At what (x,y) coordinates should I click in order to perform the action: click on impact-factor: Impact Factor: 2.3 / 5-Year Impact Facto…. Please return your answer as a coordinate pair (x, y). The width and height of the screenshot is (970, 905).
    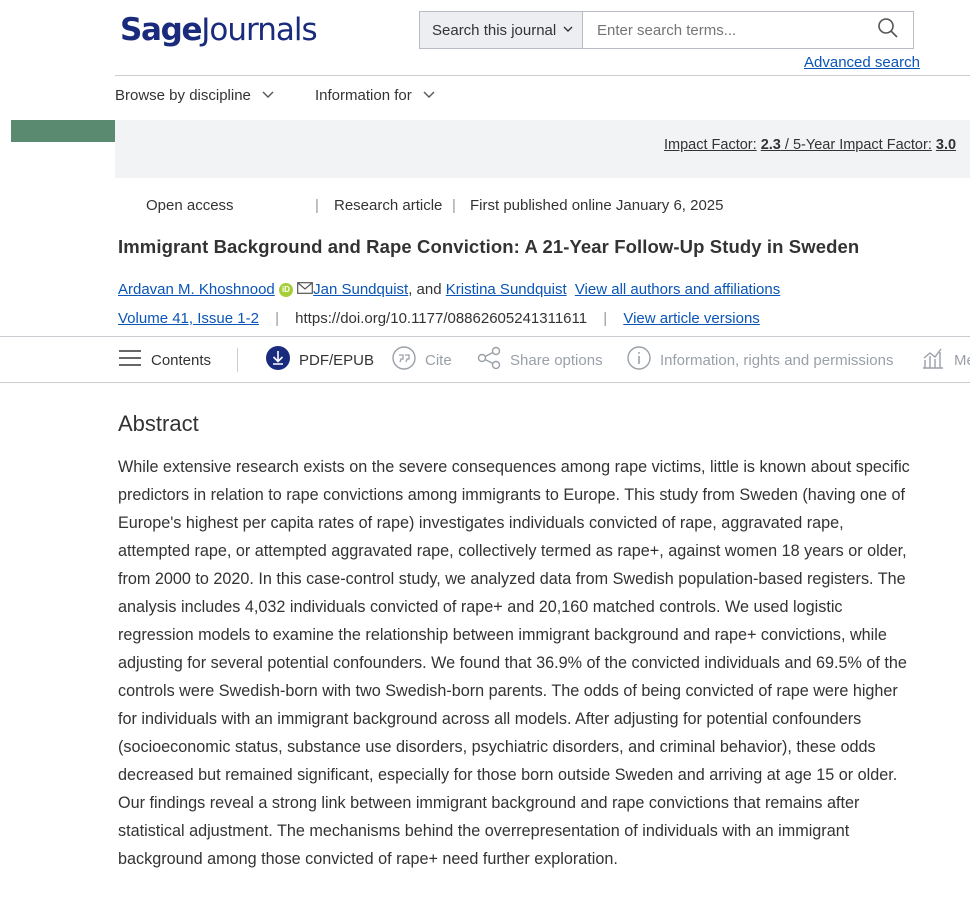
    Looking at the image, I should click on (810, 145).